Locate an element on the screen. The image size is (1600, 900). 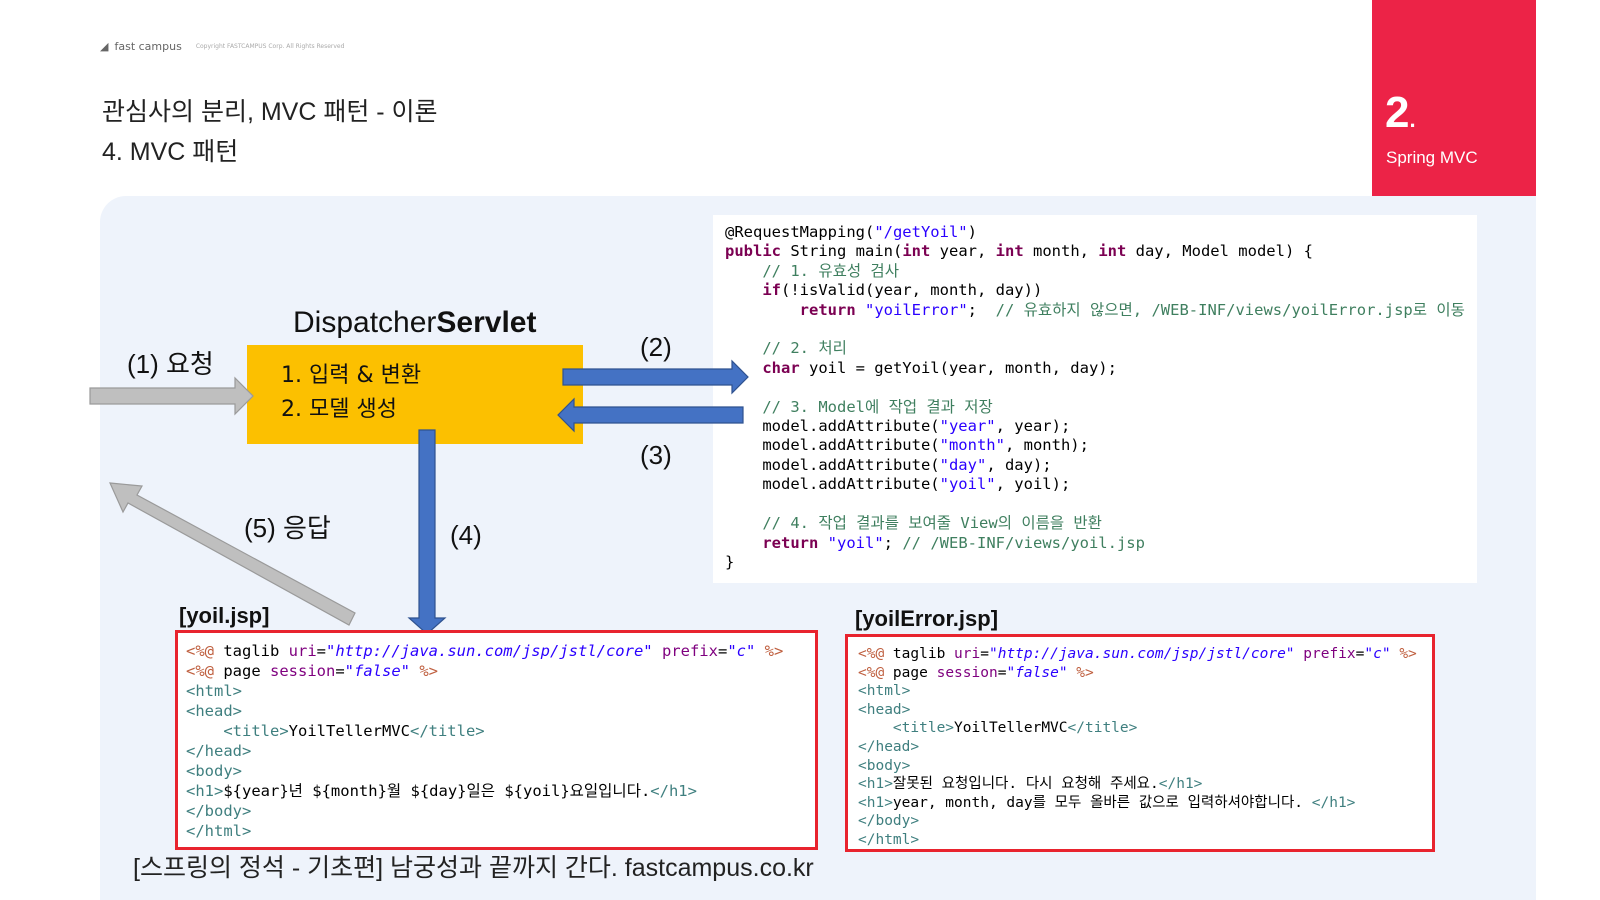
label-step-2: (2) is located at coordinates (656, 347).